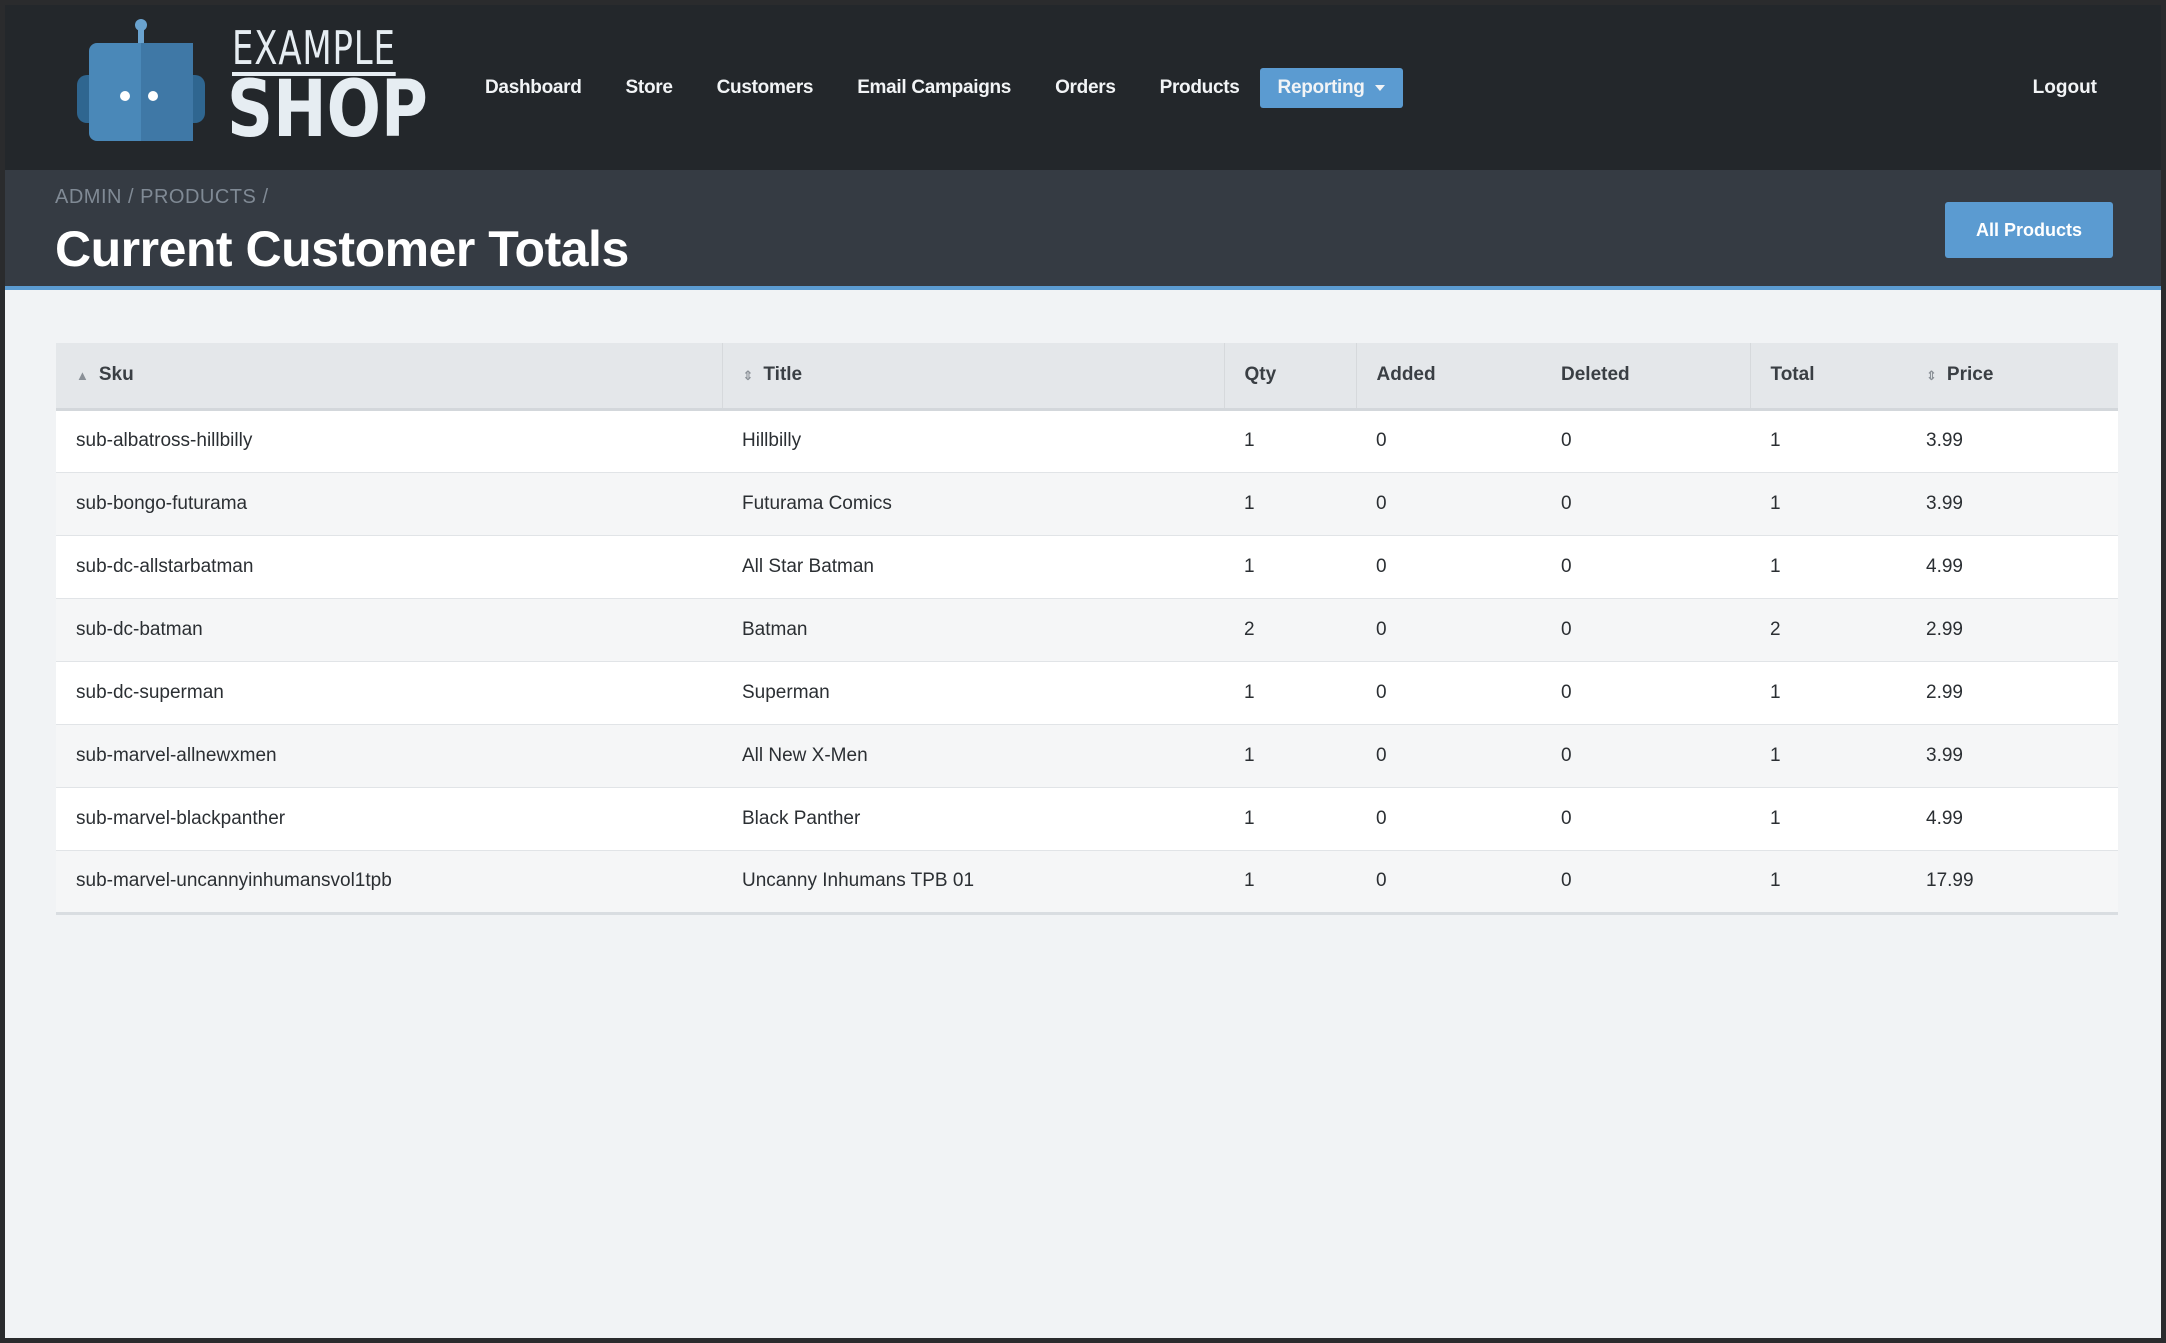 This screenshot has width=2166, height=1343. Describe the element at coordinates (389, 567) in the screenshot. I see `cell-sku: sub-dc-allstarbatman` at that location.